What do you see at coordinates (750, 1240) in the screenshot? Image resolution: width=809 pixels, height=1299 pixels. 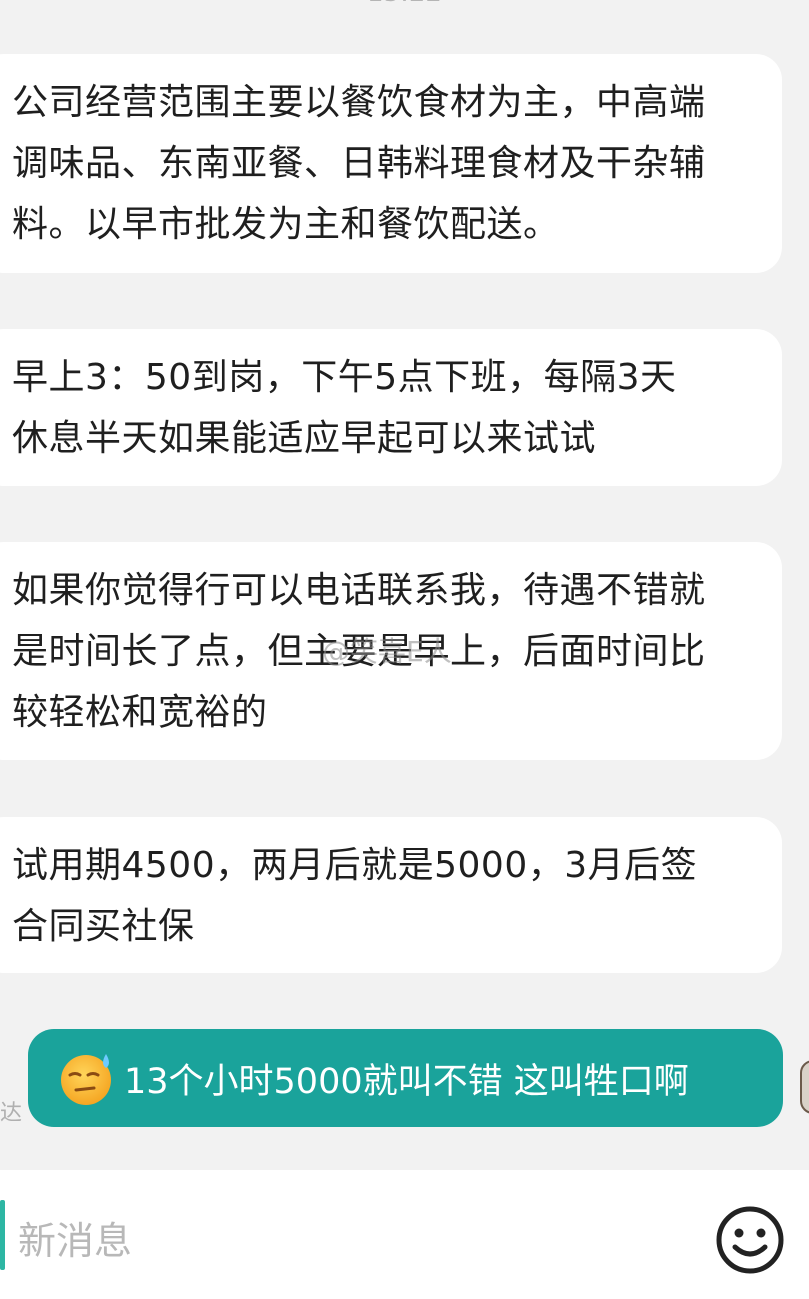 I see `smiley-icon` at bounding box center [750, 1240].